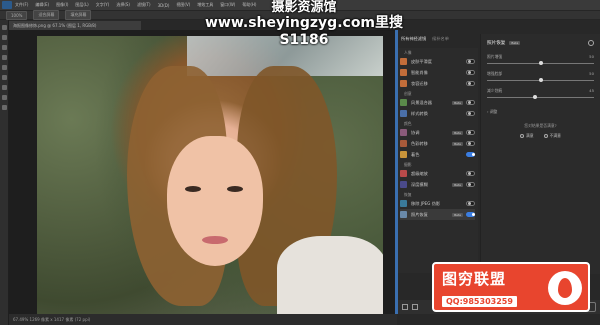 The width and height of the screenshot is (600, 325). I want to click on menu-file: 文件(F), so click(21, 5).